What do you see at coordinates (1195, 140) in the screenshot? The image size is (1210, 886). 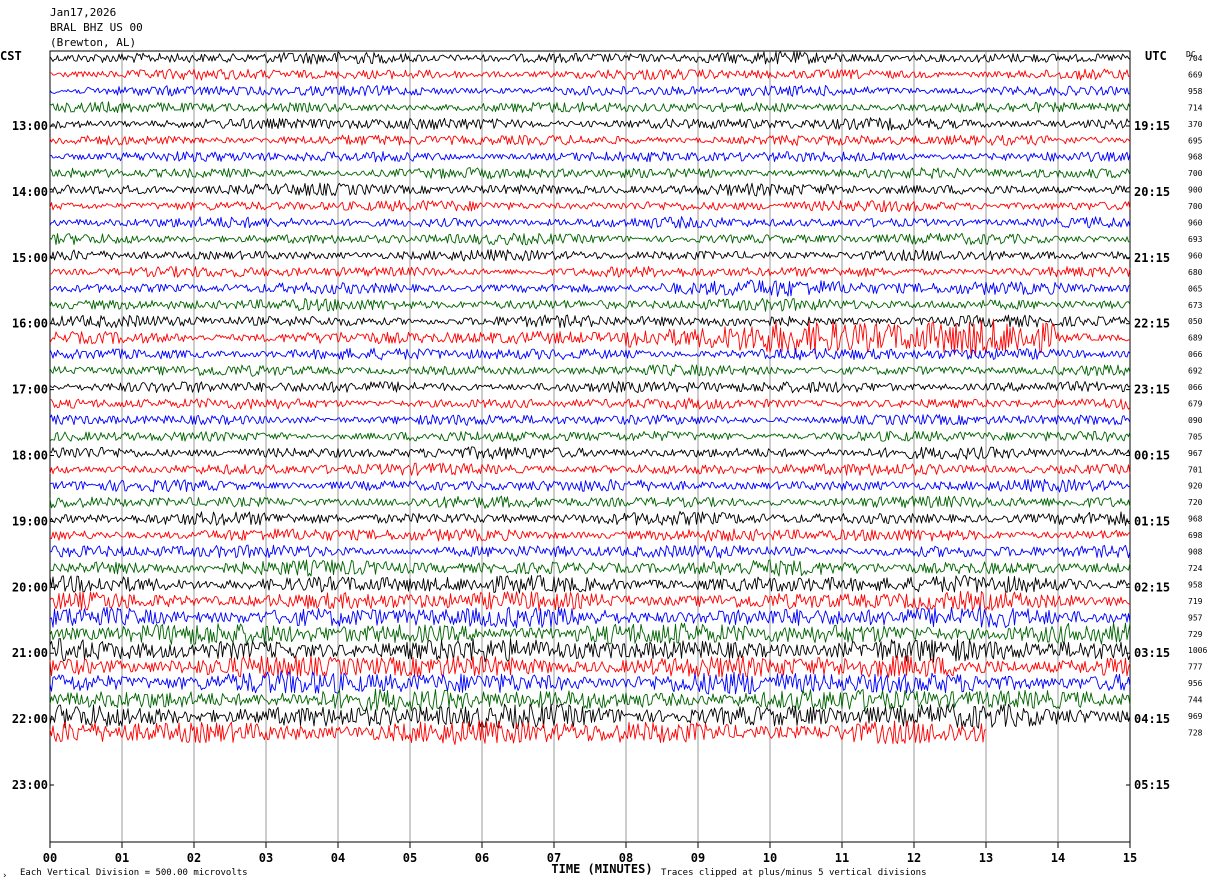 I see `dc-offset-label: 695` at bounding box center [1195, 140].